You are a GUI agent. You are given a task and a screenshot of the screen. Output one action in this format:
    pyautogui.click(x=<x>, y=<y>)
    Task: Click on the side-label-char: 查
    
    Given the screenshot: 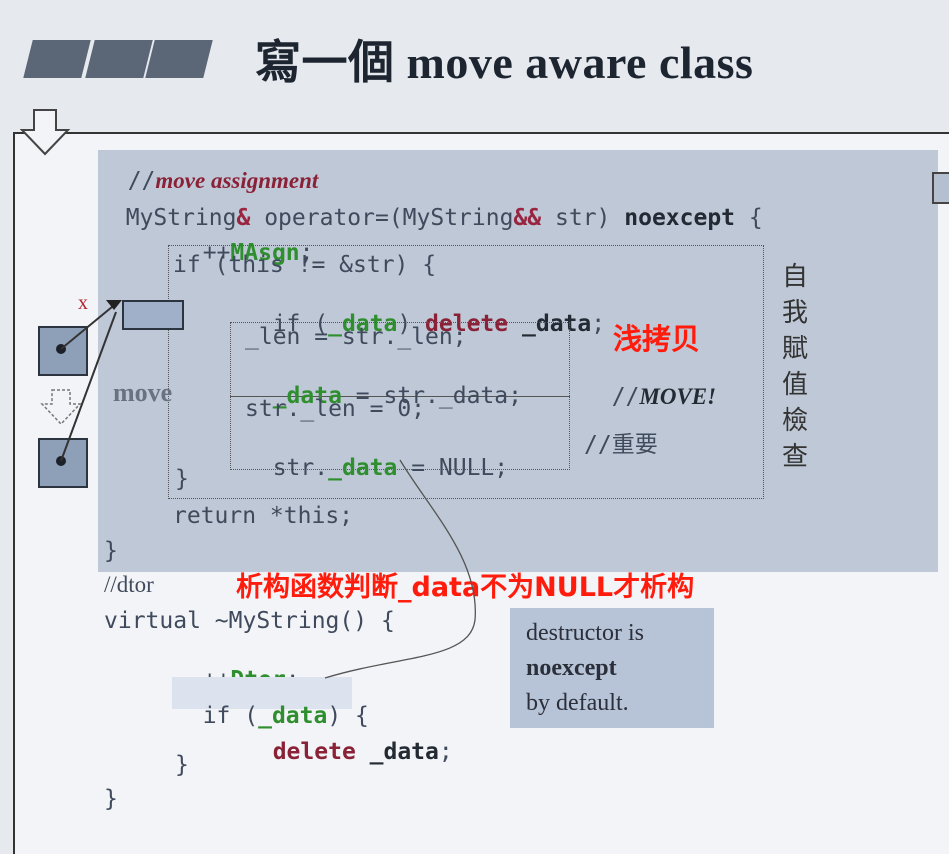 What is the action you would take?
    pyautogui.click(x=795, y=457)
    